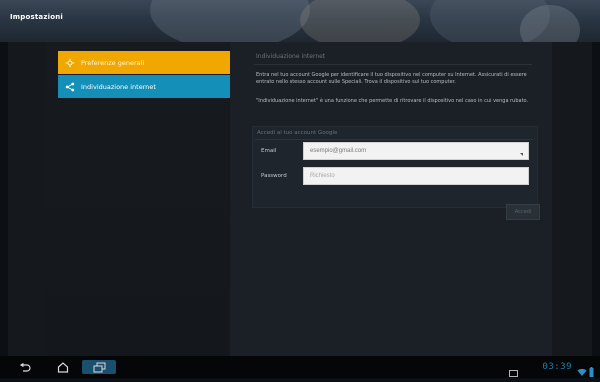 The height and width of the screenshot is (382, 600). What do you see at coordinates (269, 151) in the screenshot?
I see `email-label: Email` at bounding box center [269, 151].